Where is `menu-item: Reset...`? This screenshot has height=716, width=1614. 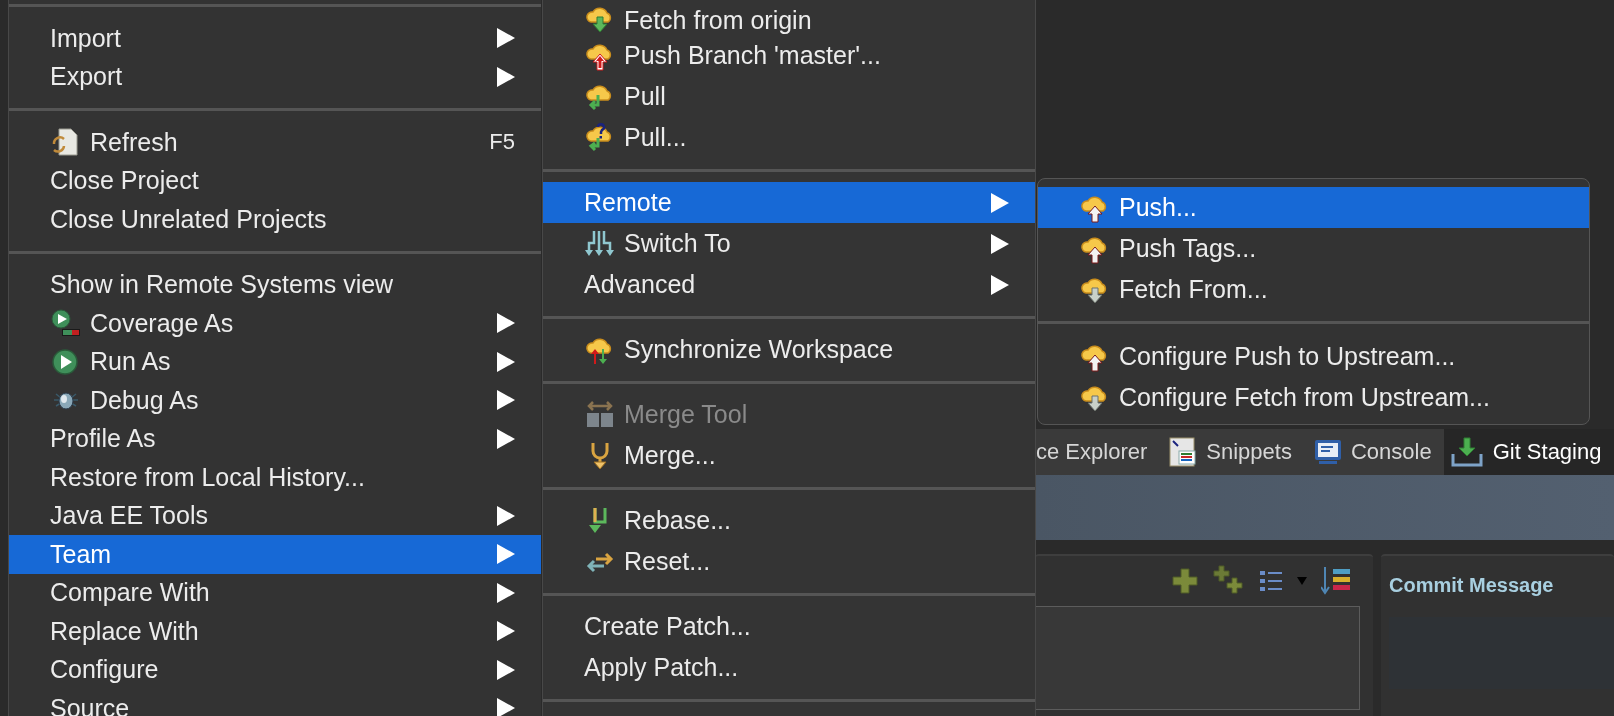 menu-item: Reset... is located at coordinates (789, 561).